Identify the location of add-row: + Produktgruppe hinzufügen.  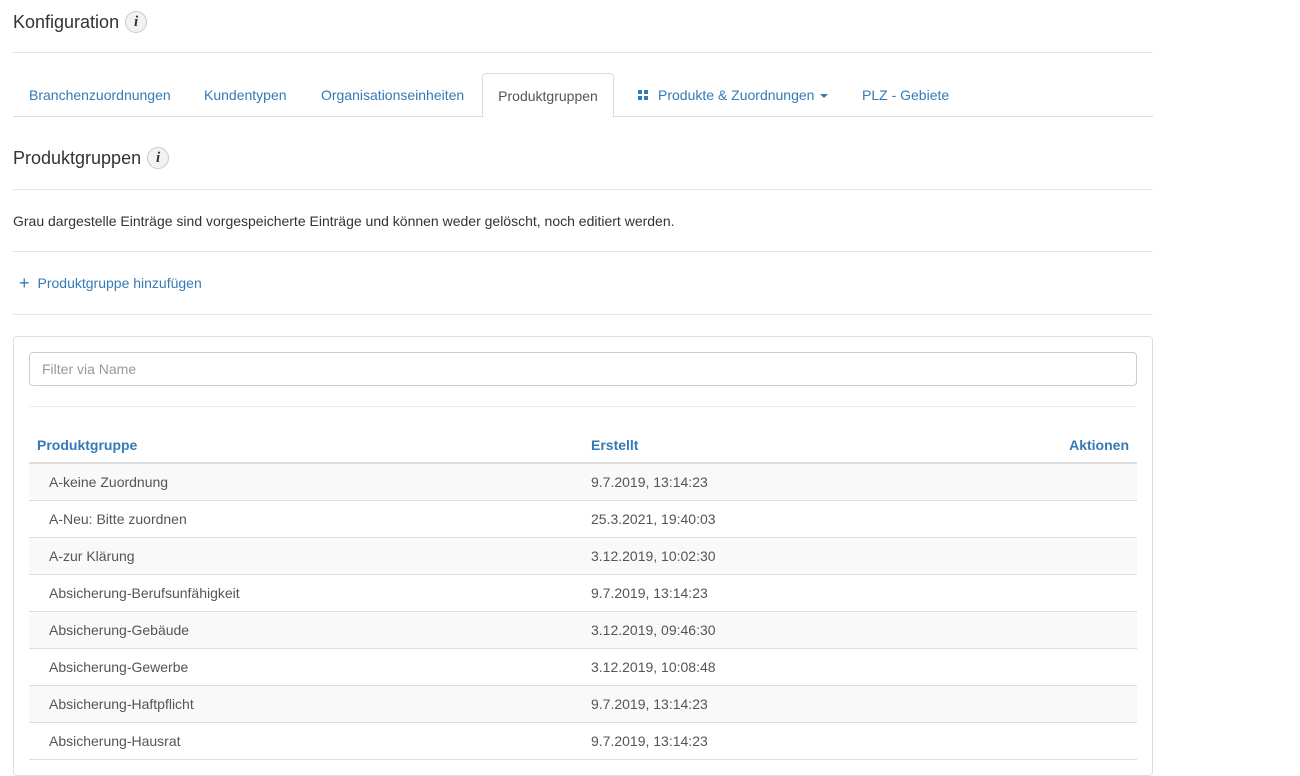
(583, 283).